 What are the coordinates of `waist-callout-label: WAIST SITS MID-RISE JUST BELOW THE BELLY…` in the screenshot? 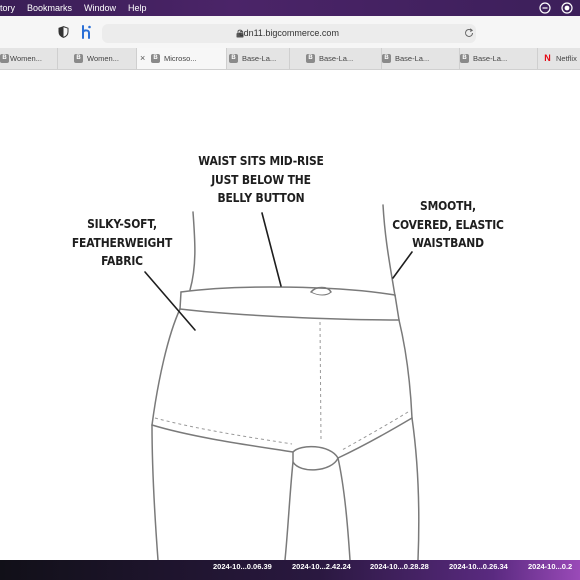 It's located at (261, 180).